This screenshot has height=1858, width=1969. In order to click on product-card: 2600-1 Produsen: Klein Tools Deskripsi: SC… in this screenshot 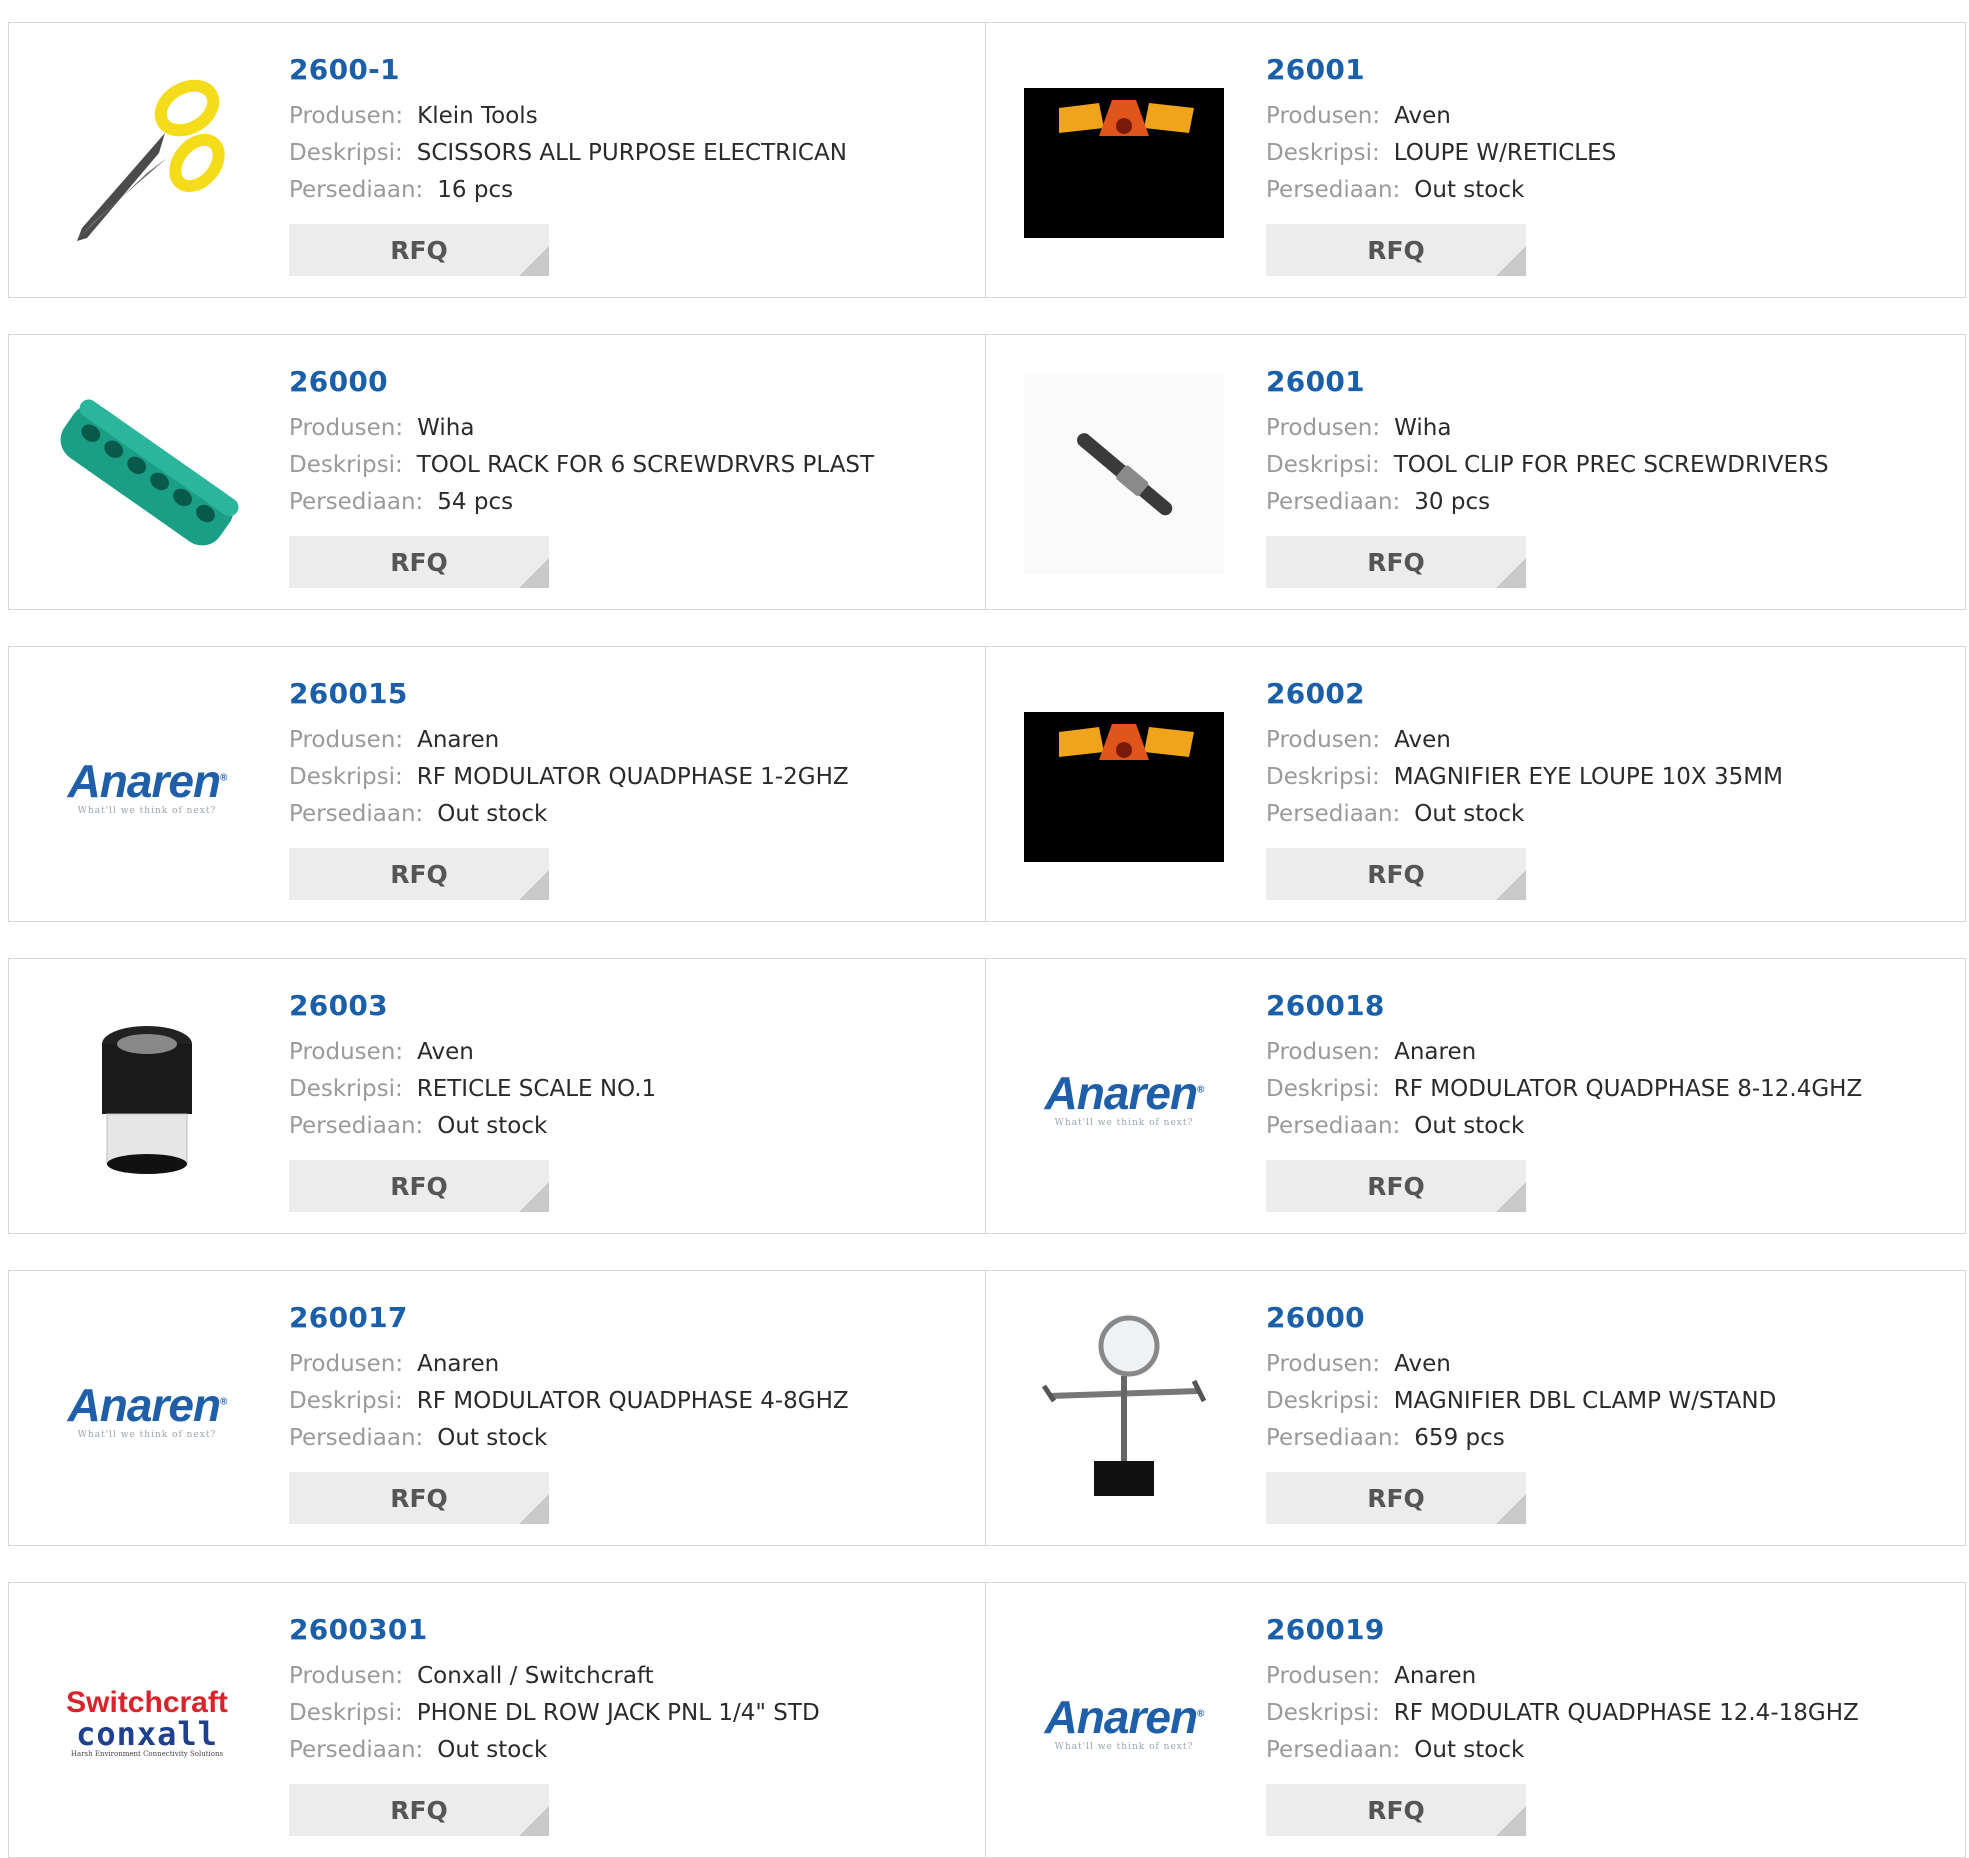, I will do `click(497, 160)`.